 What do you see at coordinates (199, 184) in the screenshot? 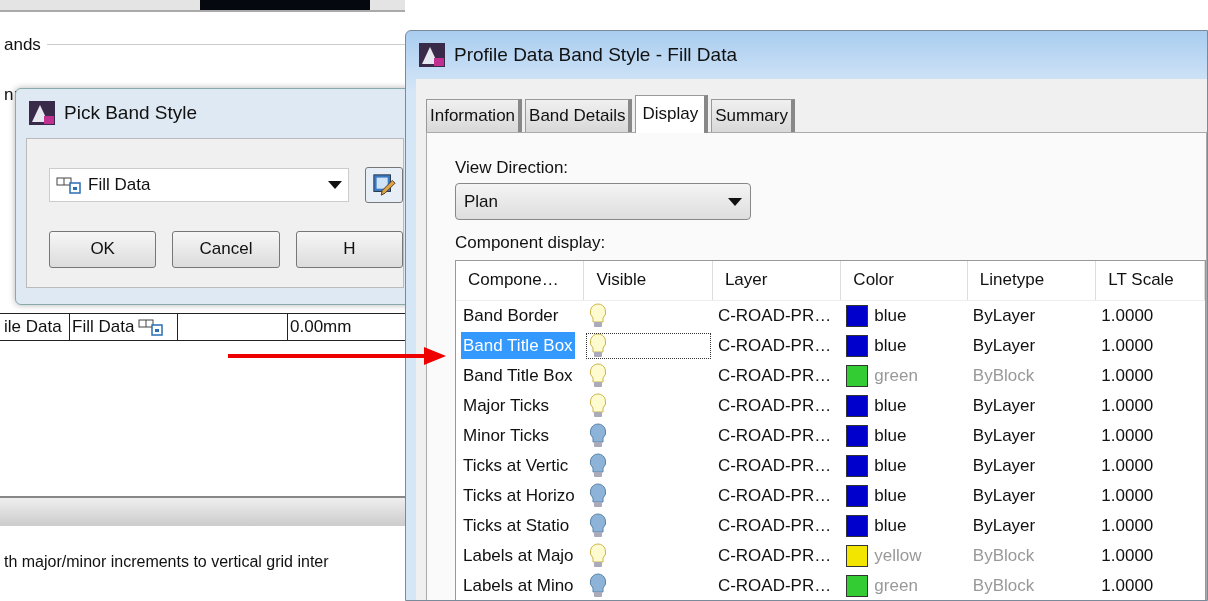
I see `style-dropdown: Fill Data` at bounding box center [199, 184].